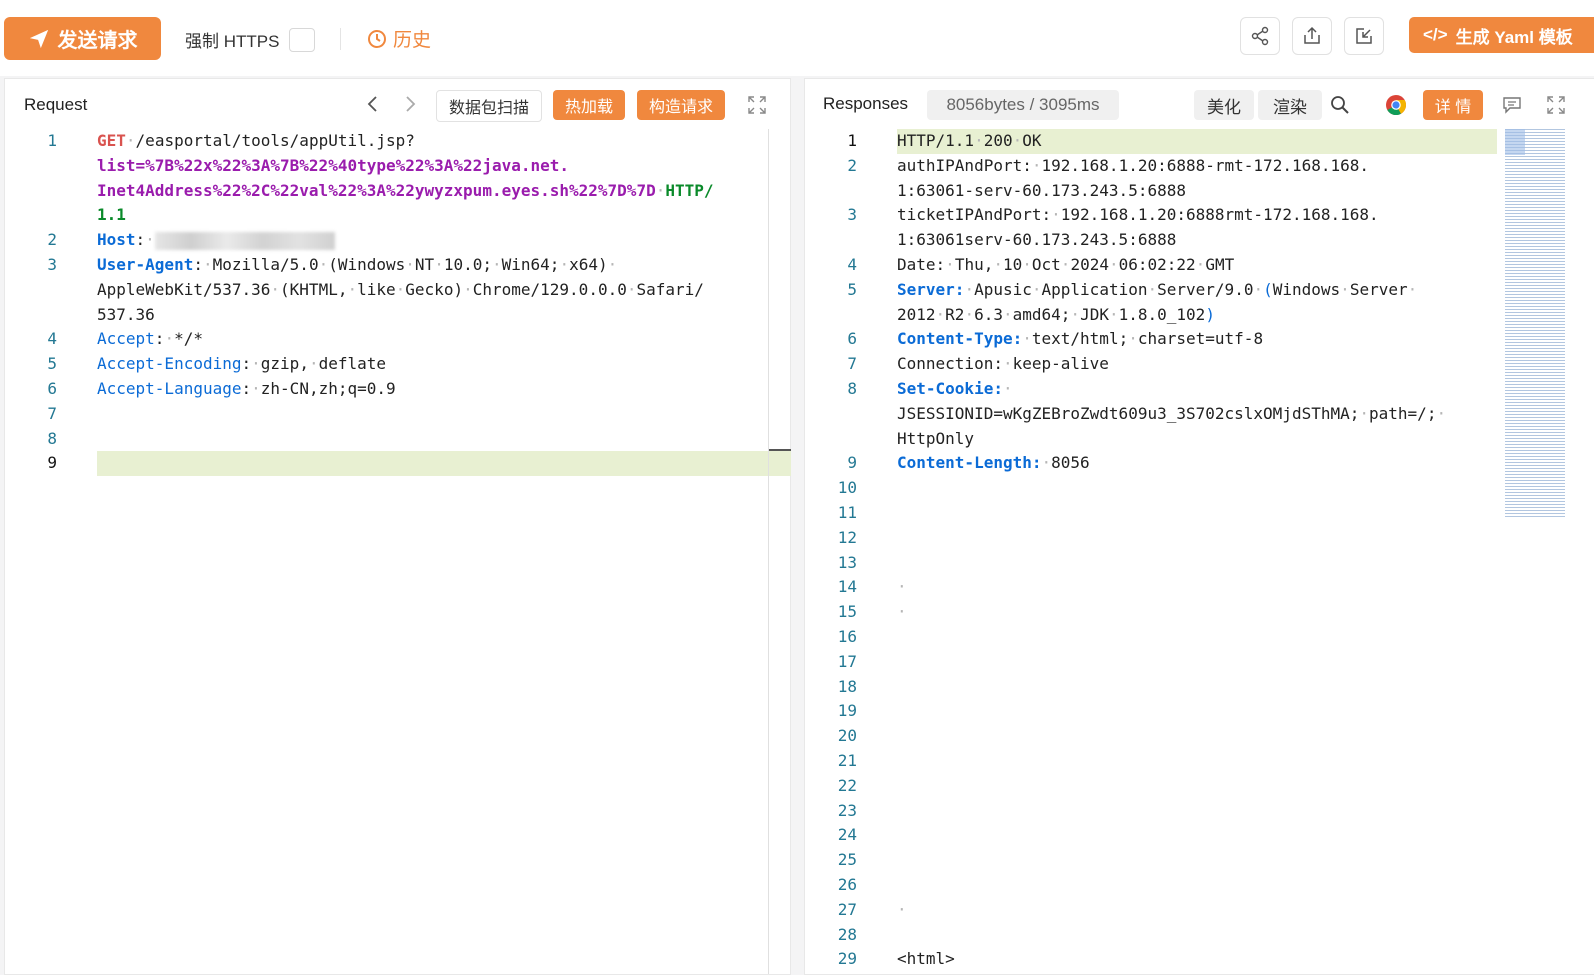 The width and height of the screenshot is (1594, 975). Describe the element at coordinates (588, 107) in the screenshot. I see `hot-reload-label: 热加载` at that location.